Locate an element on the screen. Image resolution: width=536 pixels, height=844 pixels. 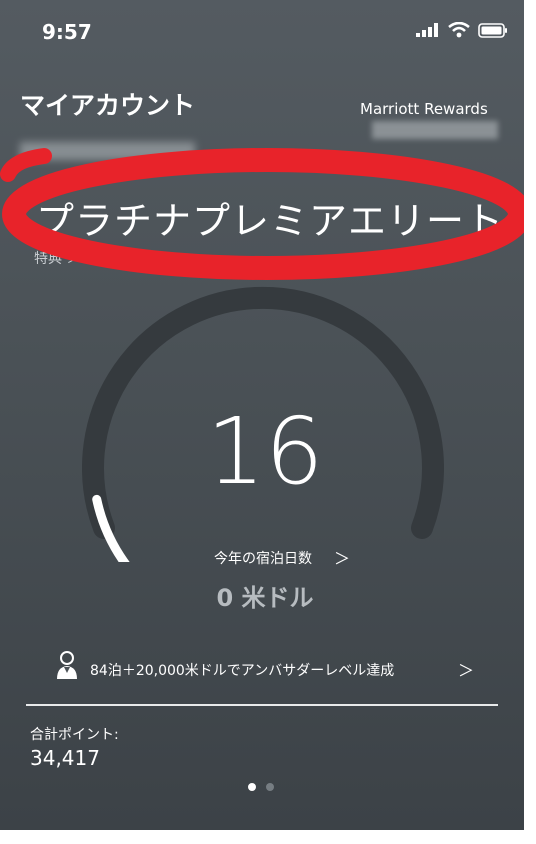
status-icons is located at coordinates (462, 30).